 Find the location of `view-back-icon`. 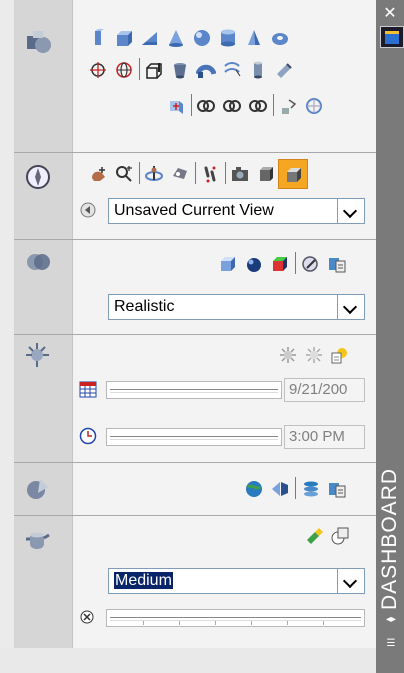

view-back-icon is located at coordinates (266, 174).